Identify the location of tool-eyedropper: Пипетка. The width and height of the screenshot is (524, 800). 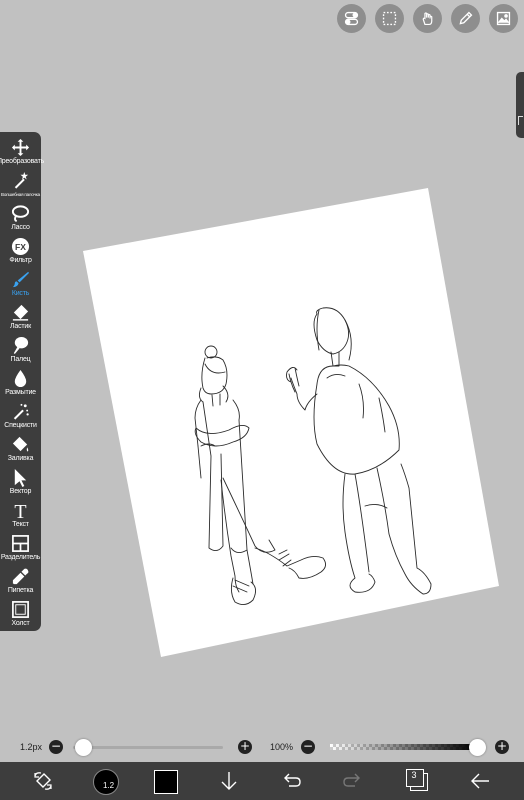
(20, 583).